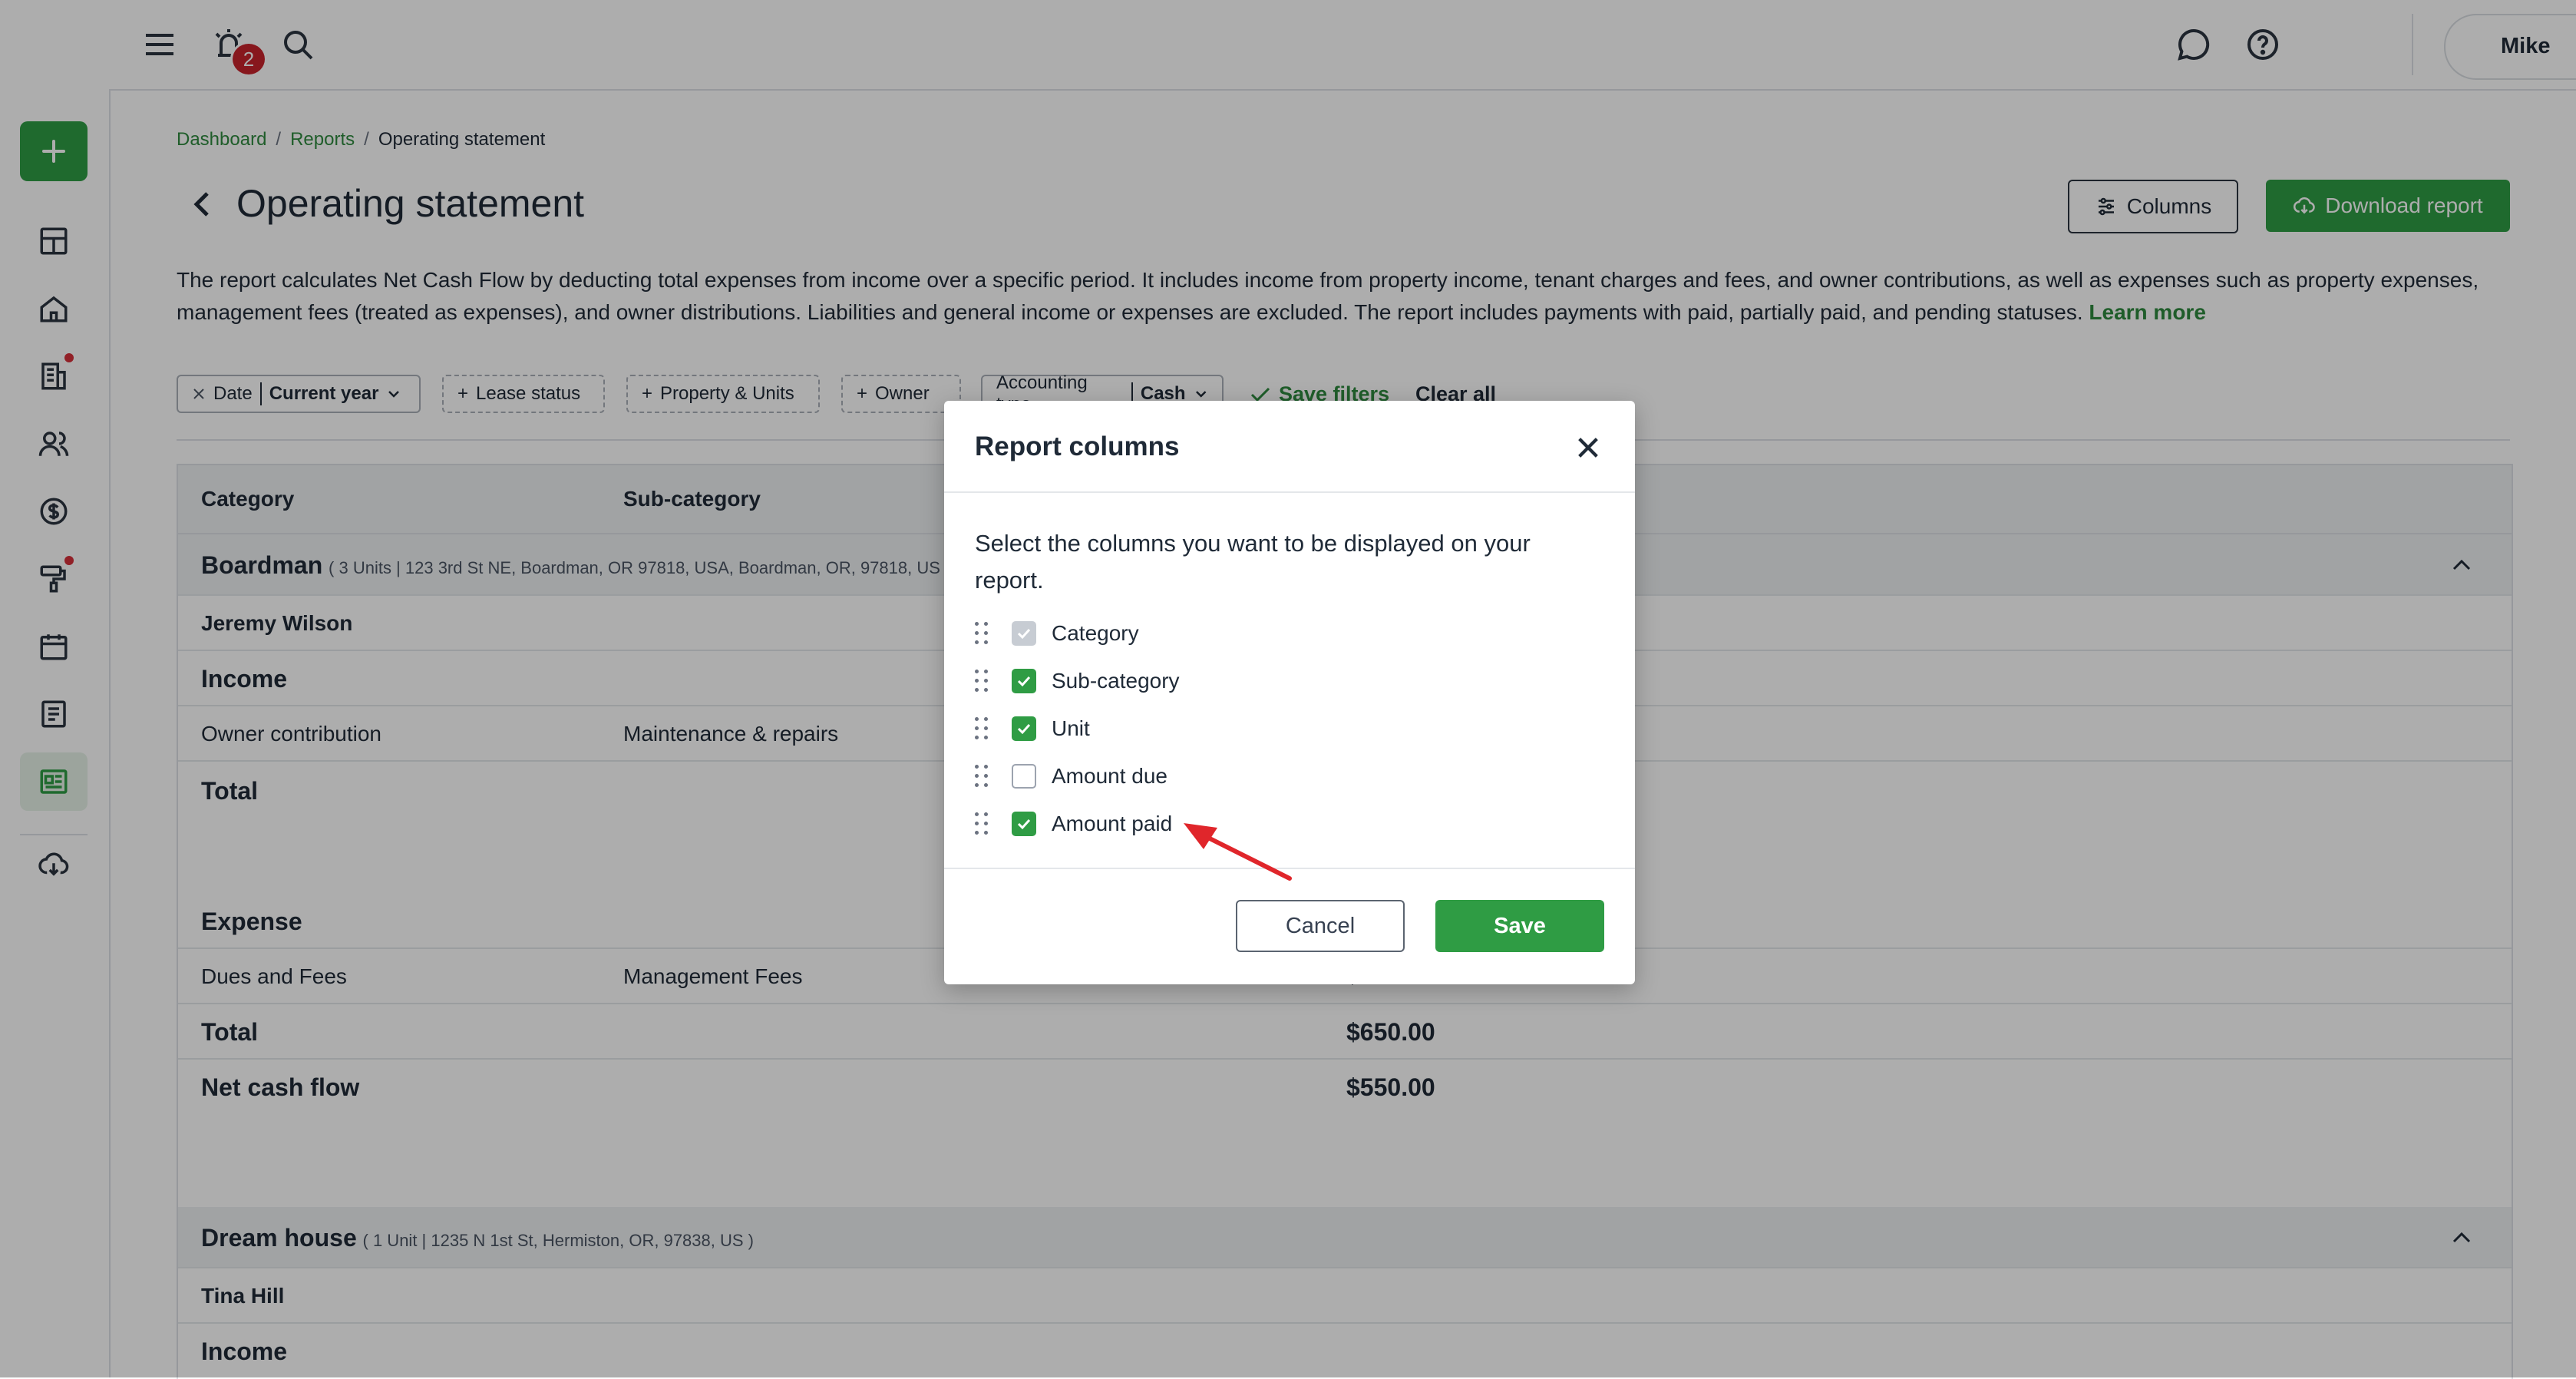 The height and width of the screenshot is (1379, 2576). Describe the element at coordinates (1024, 776) in the screenshot. I see `amount-due-checkbox` at that location.